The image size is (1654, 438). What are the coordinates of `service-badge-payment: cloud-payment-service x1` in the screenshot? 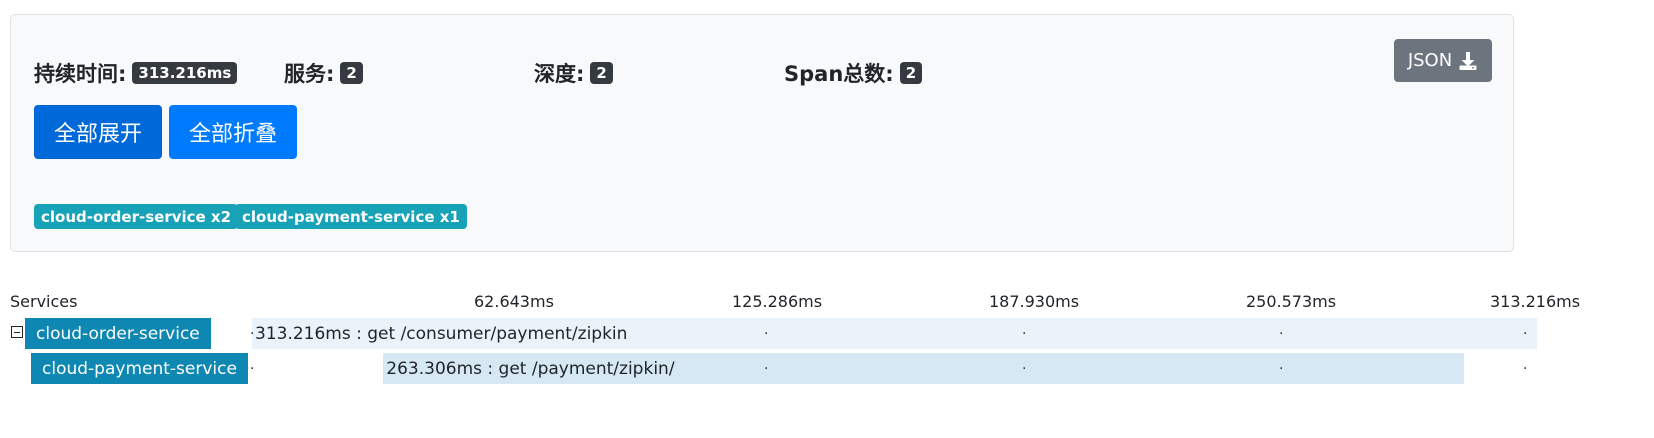 It's located at (351, 216).